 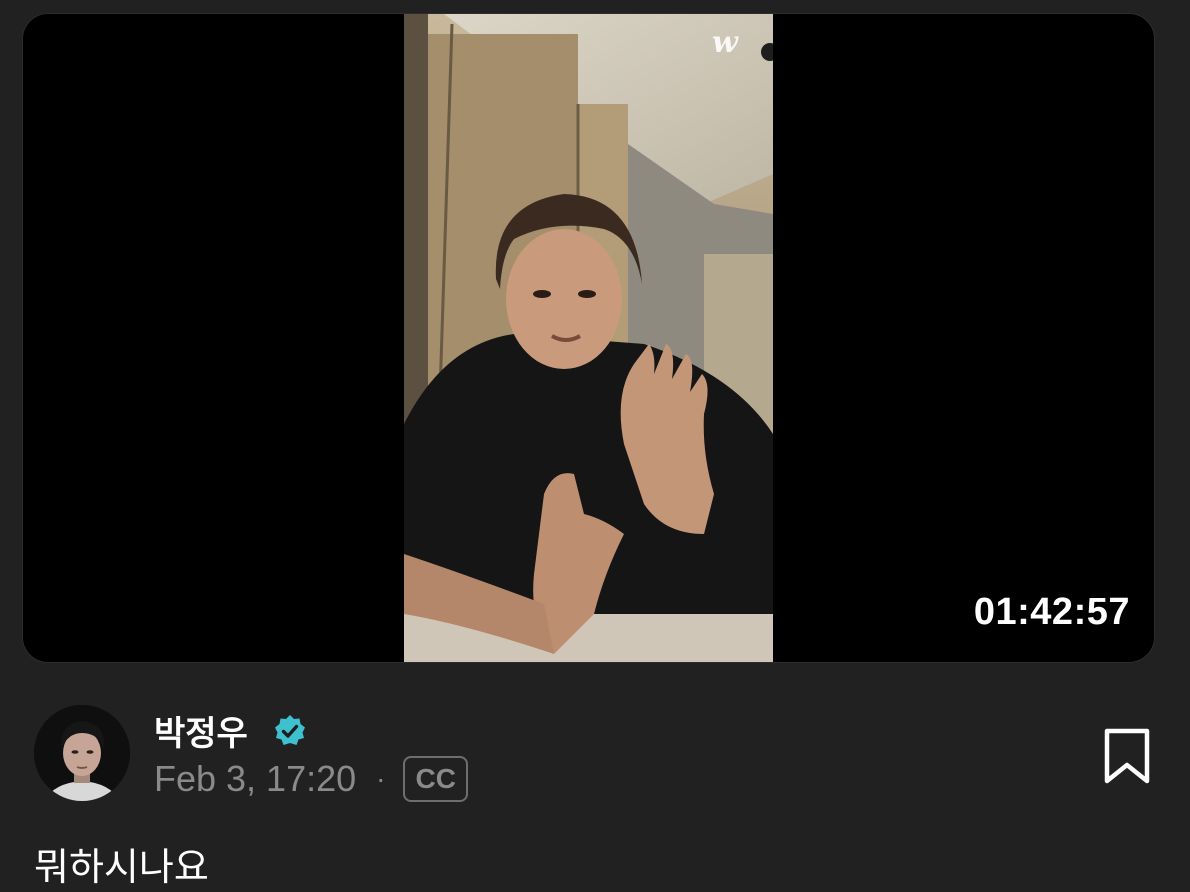 I want to click on weverse-logo-icon: w, so click(x=725, y=42).